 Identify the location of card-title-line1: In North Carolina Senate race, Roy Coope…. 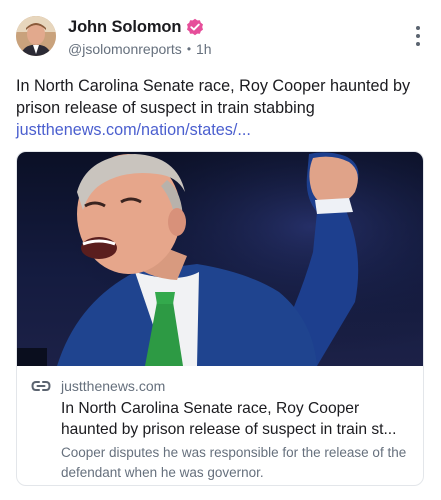
(210, 408).